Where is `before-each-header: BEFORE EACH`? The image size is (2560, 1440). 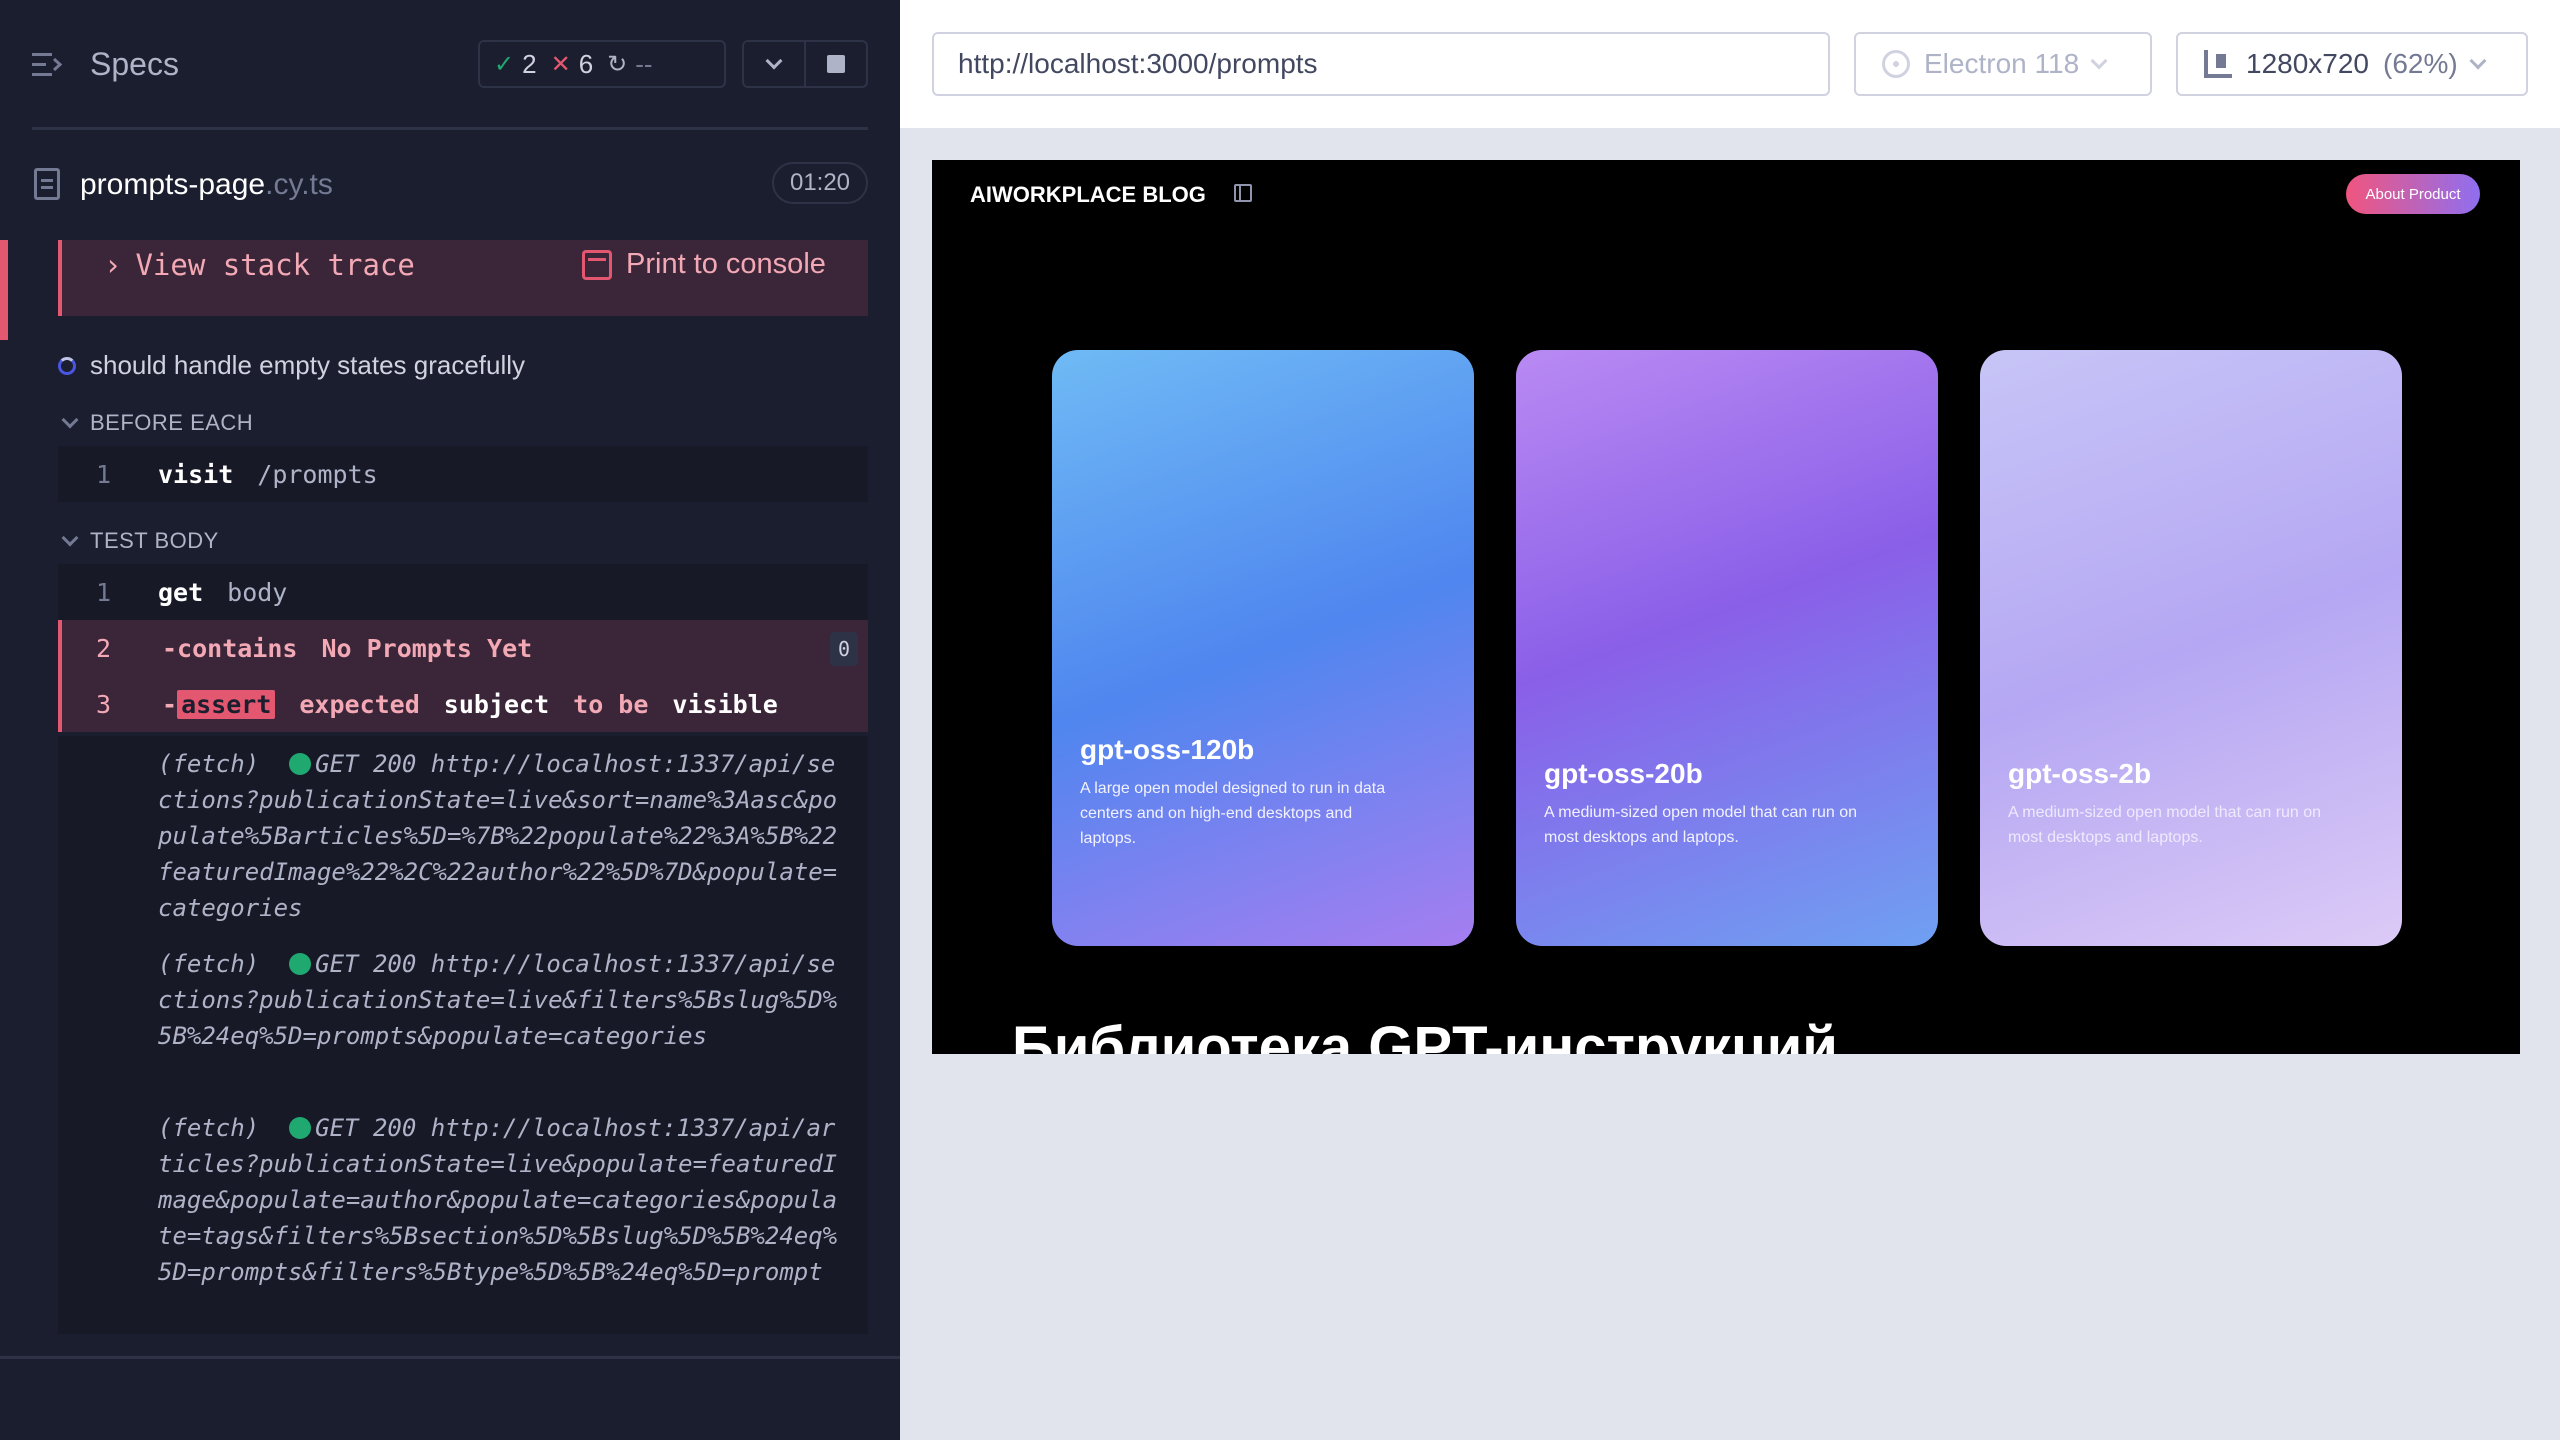 before-each-header: BEFORE EACH is located at coordinates (155, 423).